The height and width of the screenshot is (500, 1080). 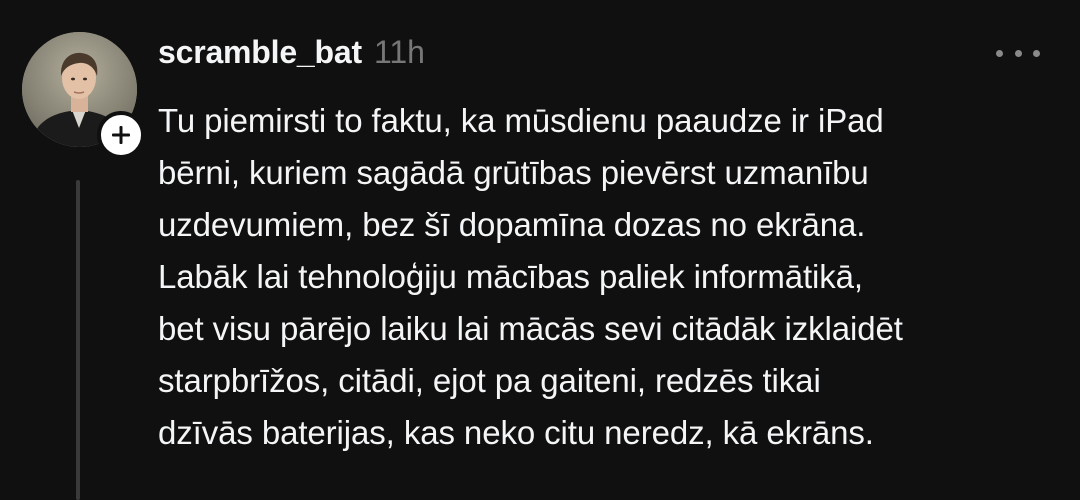 What do you see at coordinates (78, 340) in the screenshot?
I see `thread-line` at bounding box center [78, 340].